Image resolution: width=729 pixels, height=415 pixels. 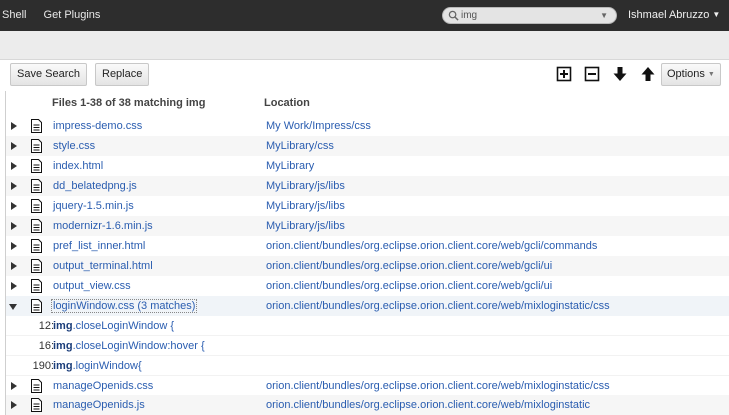 What do you see at coordinates (92, 286) in the screenshot?
I see `file-name-link: output_view.css` at bounding box center [92, 286].